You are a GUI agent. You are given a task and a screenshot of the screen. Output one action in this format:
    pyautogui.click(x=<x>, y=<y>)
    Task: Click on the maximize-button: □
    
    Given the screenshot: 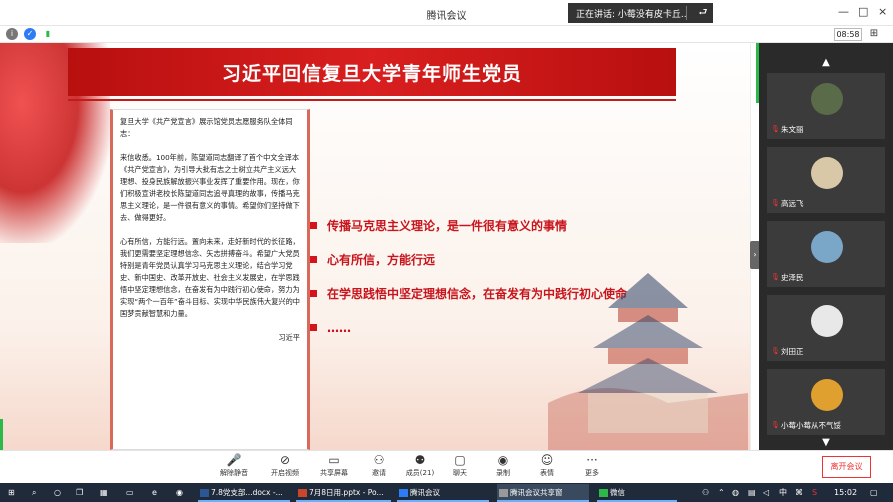 What is the action you would take?
    pyautogui.click(x=863, y=11)
    